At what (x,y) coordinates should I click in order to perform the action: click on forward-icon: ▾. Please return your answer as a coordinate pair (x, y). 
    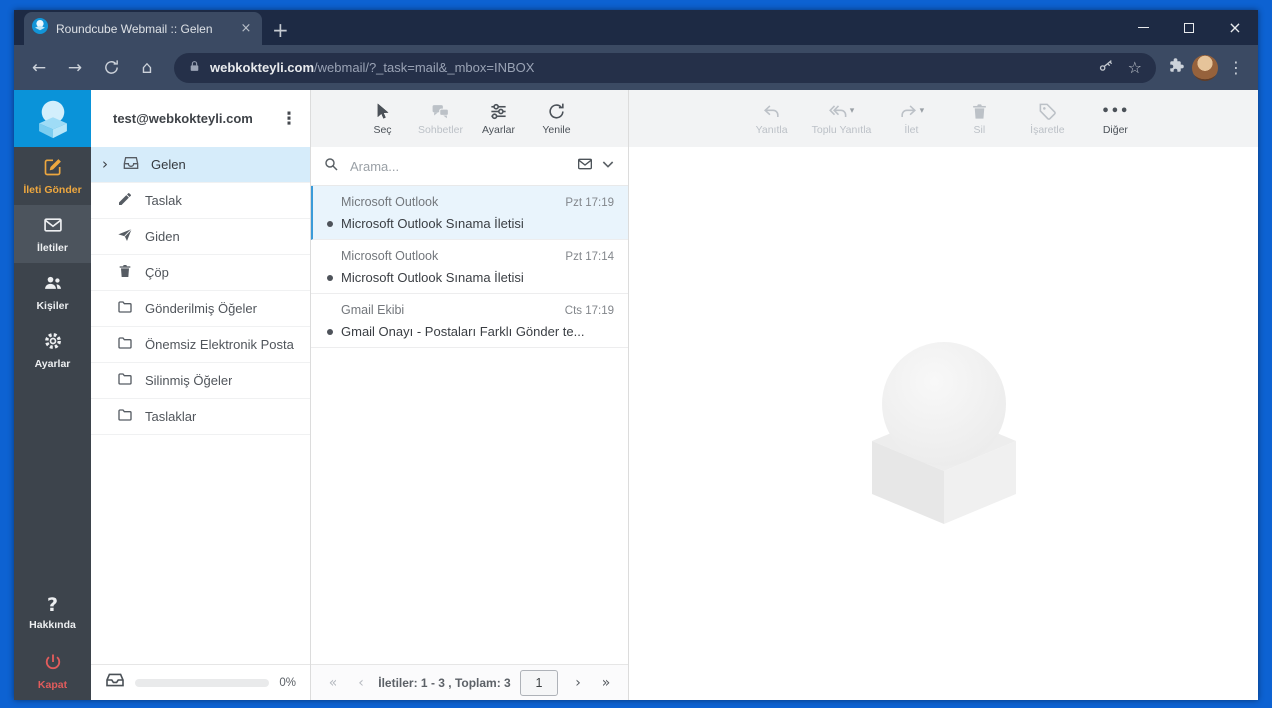
    Looking at the image, I should click on (912, 111).